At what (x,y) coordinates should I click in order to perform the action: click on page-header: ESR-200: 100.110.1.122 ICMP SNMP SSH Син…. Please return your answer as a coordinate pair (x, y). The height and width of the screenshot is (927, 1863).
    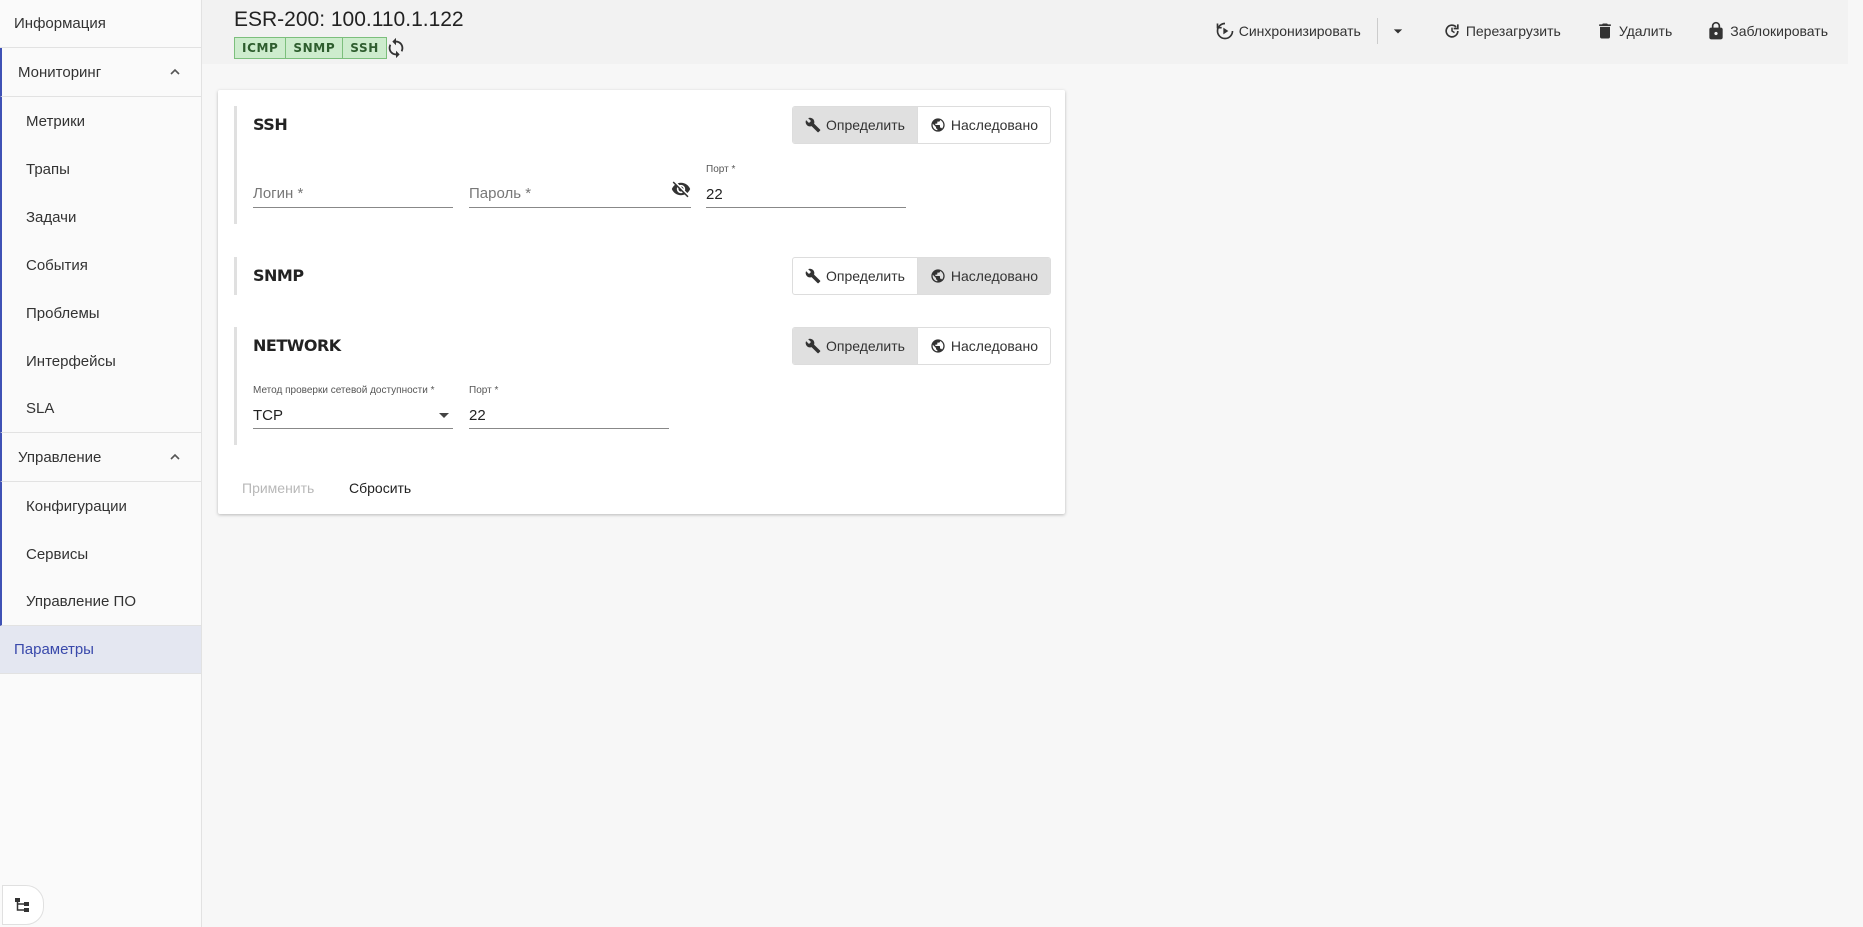
    Looking at the image, I should click on (1025, 32).